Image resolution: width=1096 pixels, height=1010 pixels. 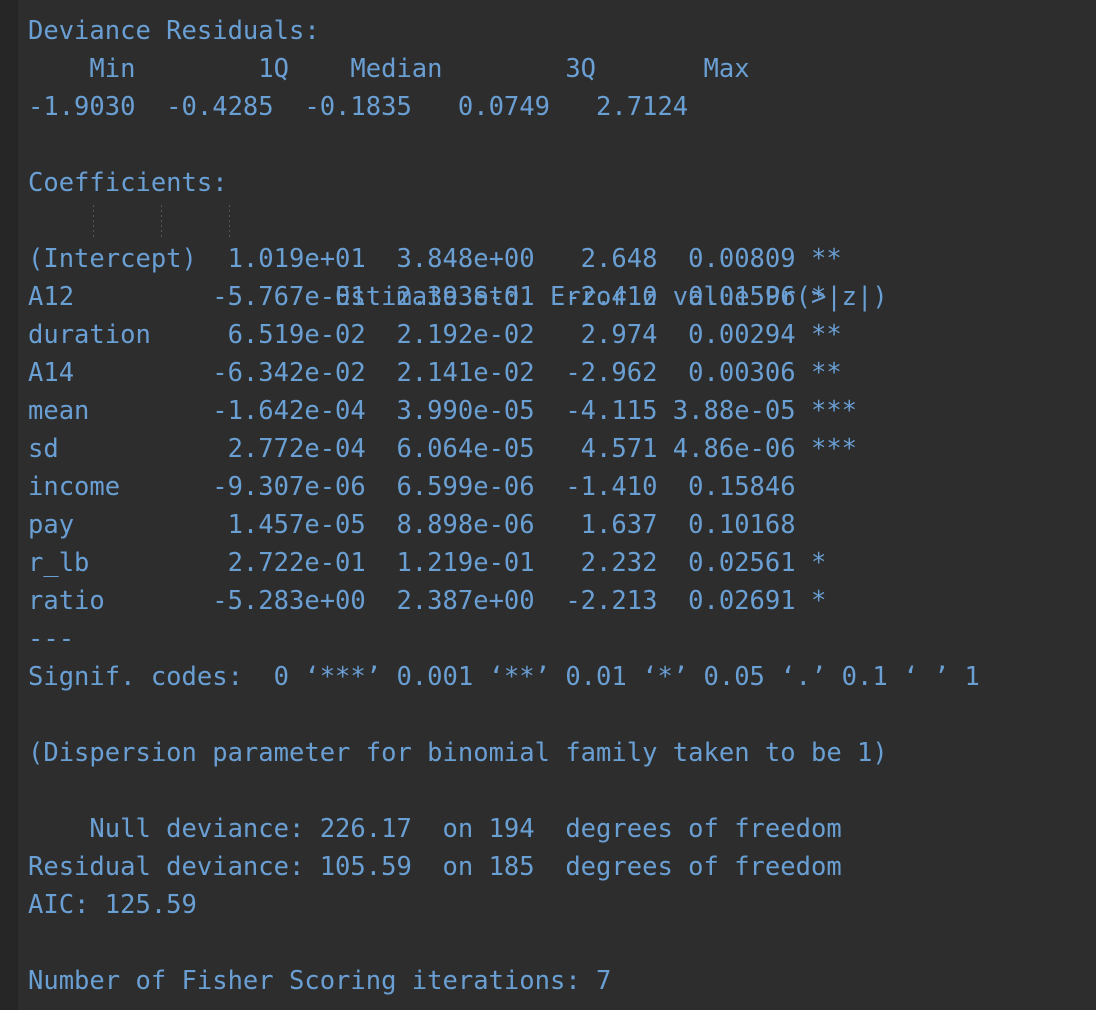 I want to click on editor-gutter, so click(x=9, y=505).